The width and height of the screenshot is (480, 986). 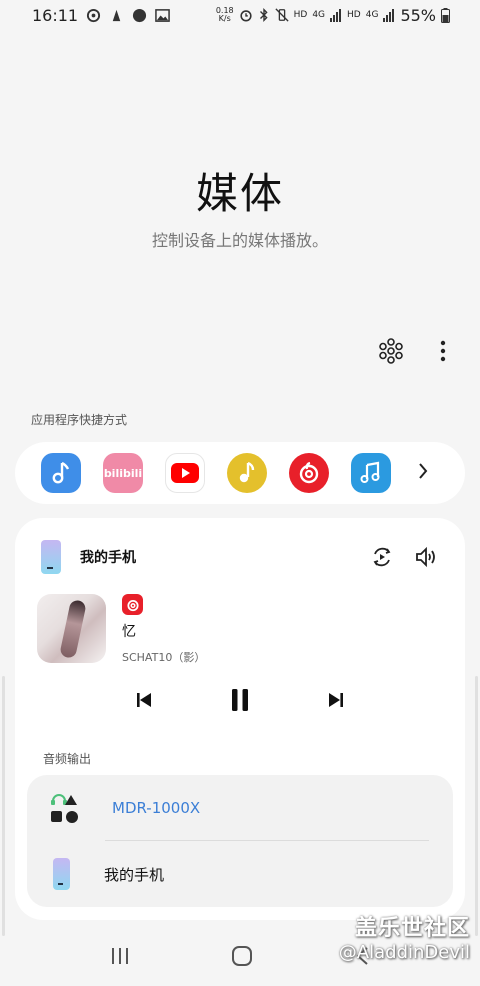 I want to click on battery-icon, so click(x=445, y=15).